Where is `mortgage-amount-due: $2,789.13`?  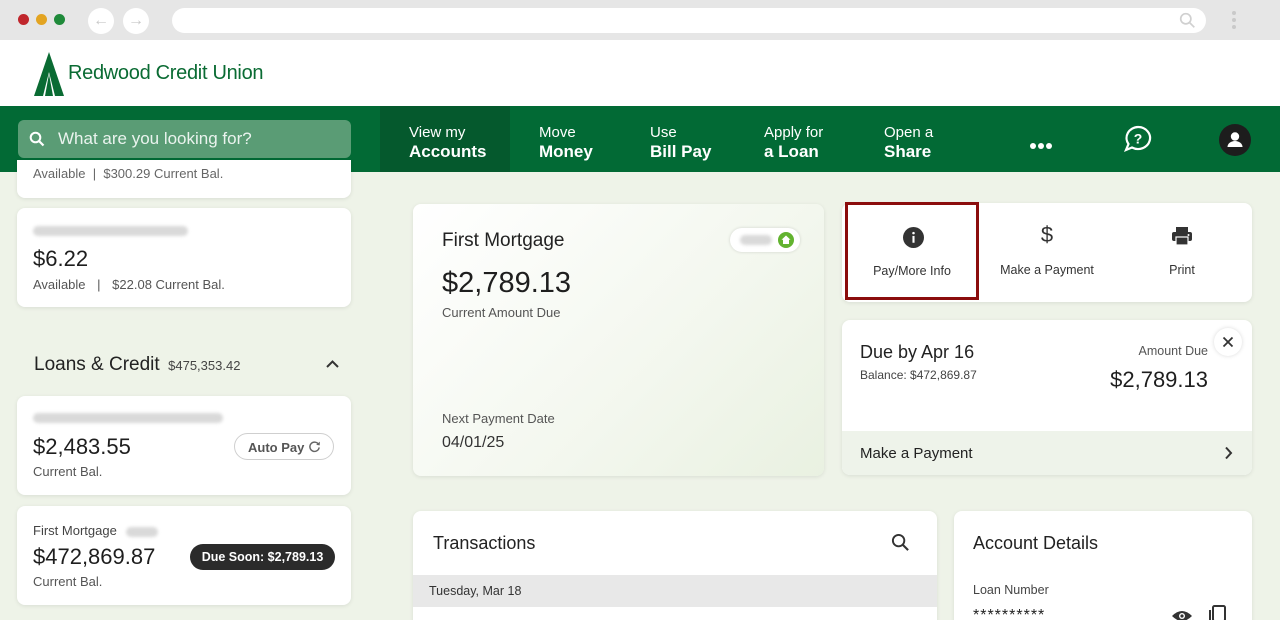 mortgage-amount-due: $2,789.13 is located at coordinates (507, 283).